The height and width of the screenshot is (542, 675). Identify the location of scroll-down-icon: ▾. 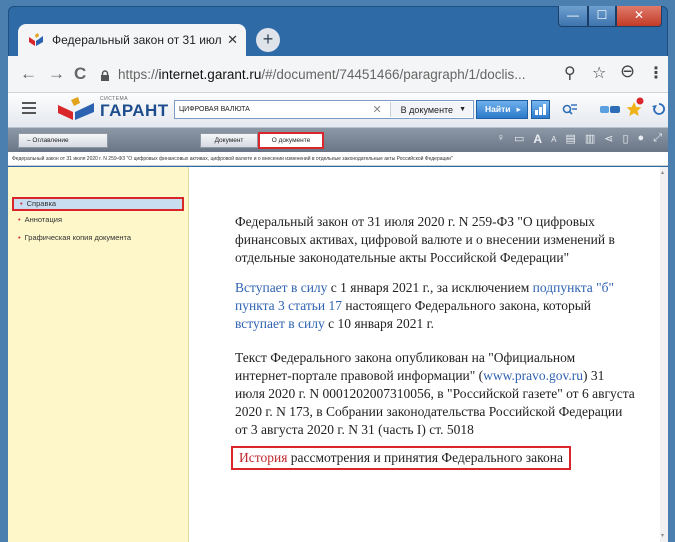
(664, 535).